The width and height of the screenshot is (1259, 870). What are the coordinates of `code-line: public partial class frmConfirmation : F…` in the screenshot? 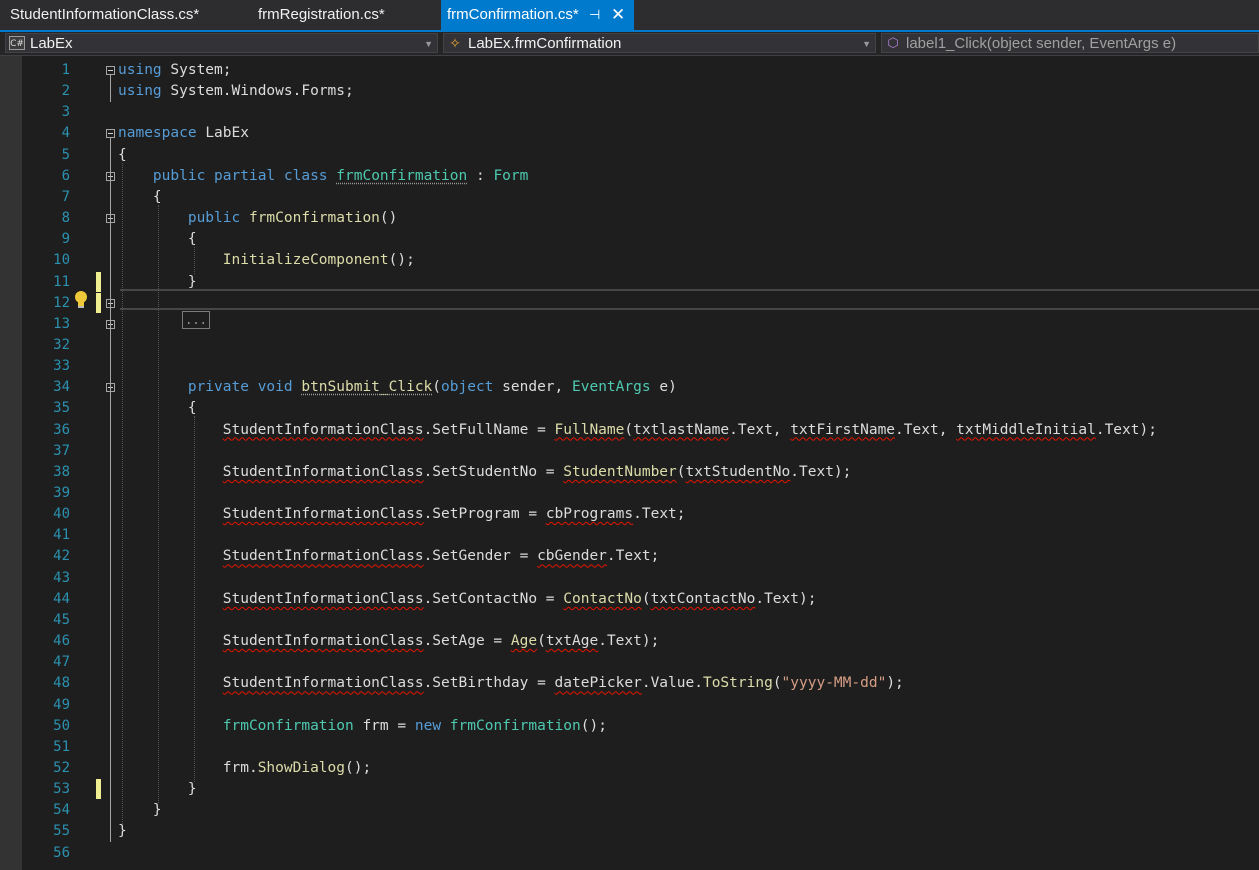 It's located at (323, 176).